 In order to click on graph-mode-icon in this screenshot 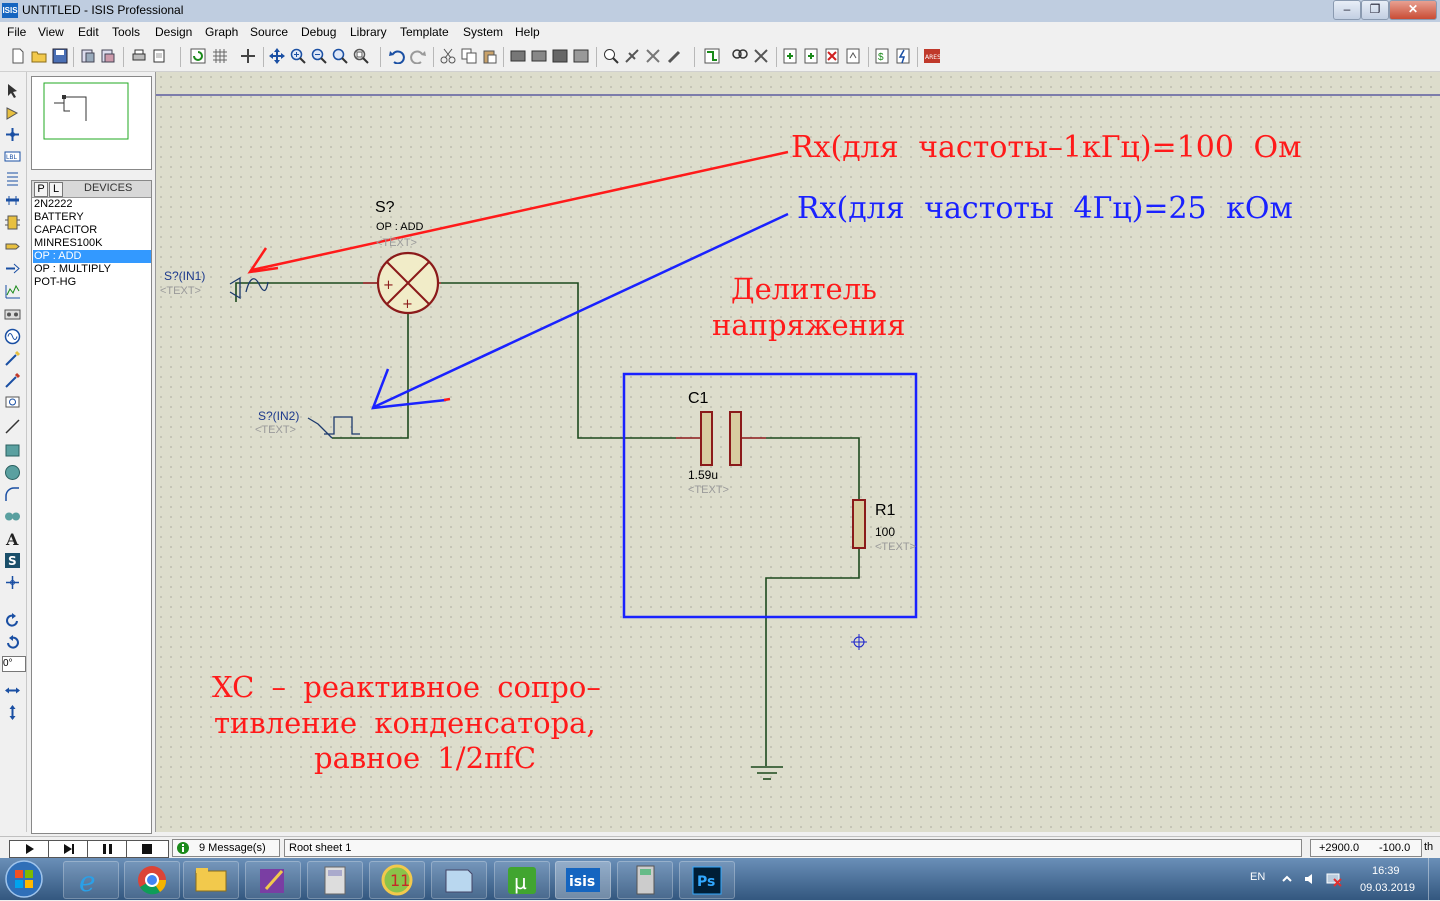, I will do `click(12, 291)`.